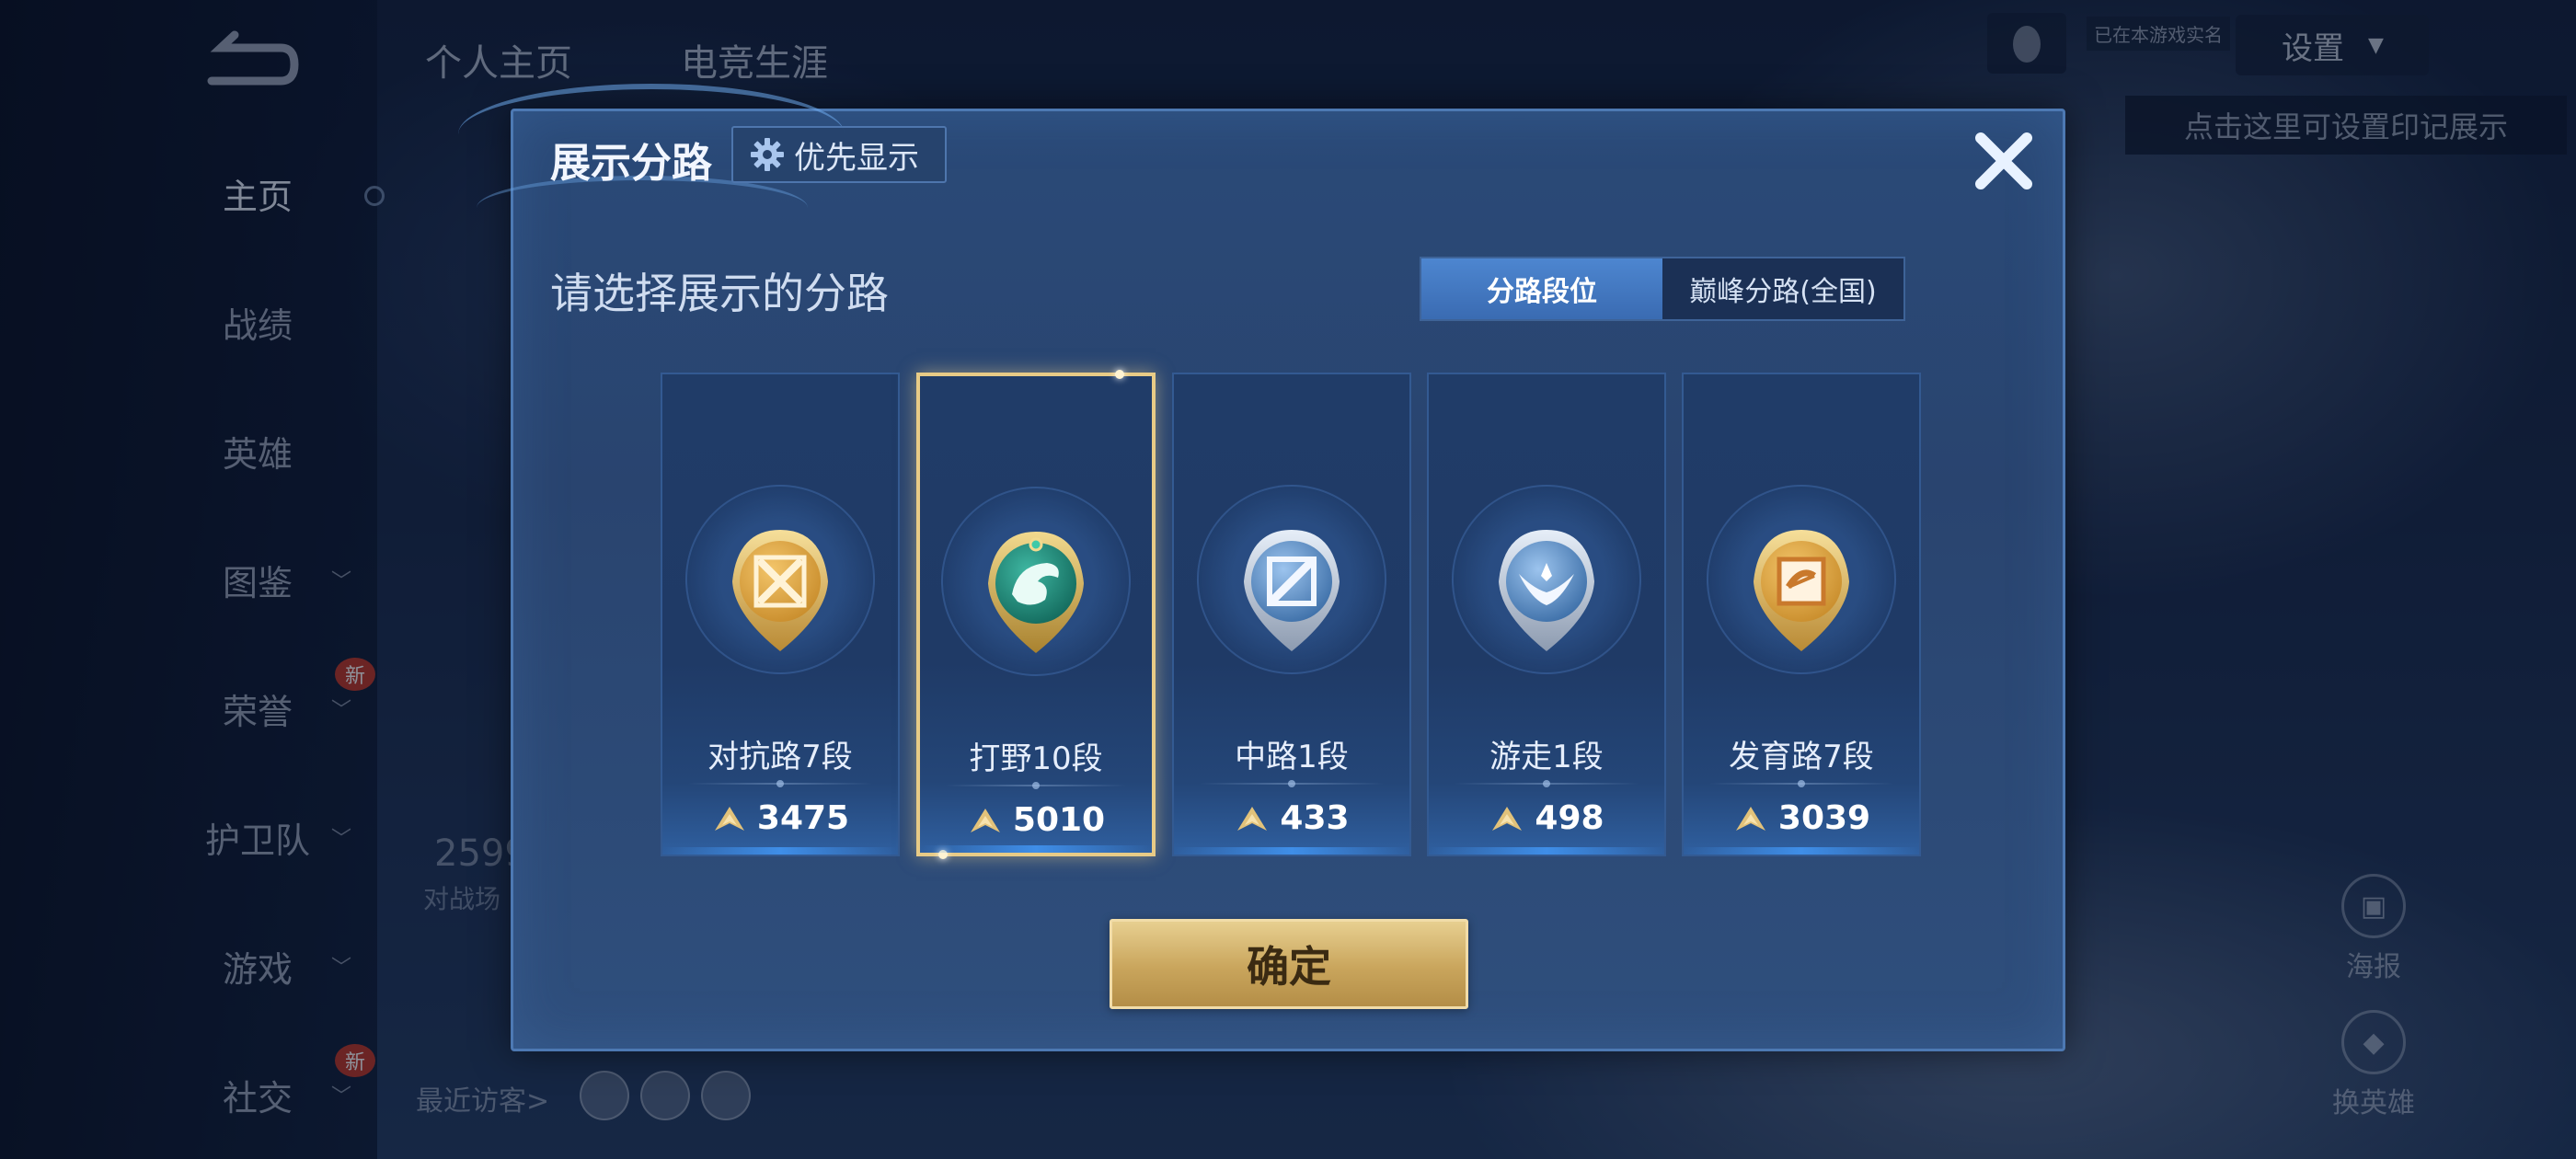 The height and width of the screenshot is (1159, 2576). I want to click on gear-icon, so click(767, 154).